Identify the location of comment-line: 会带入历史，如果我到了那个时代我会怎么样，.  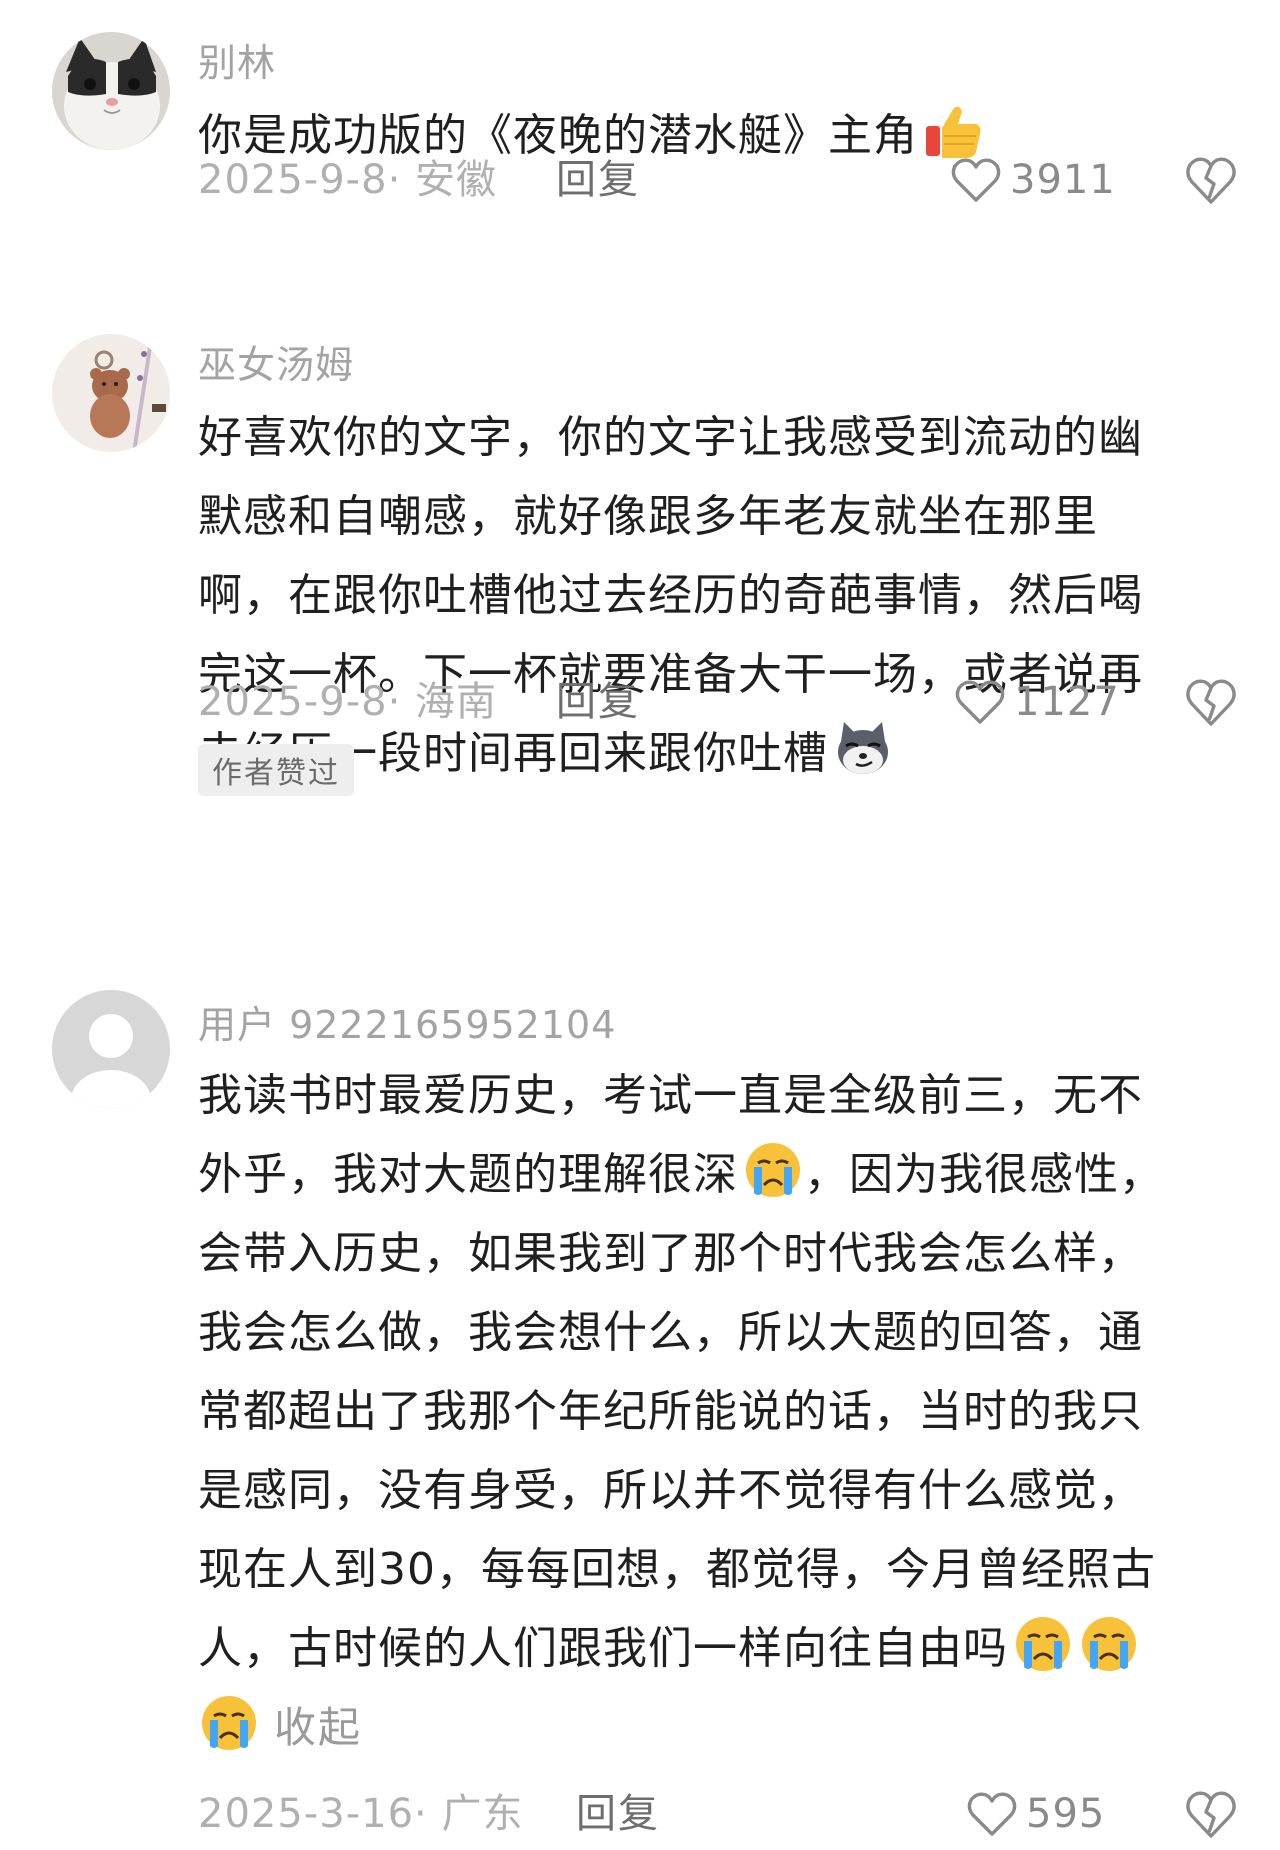
(670, 1253).